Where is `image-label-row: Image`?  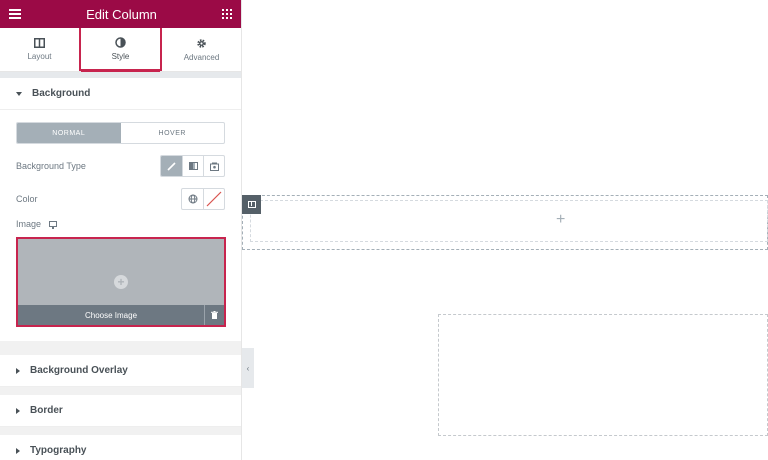
image-label-row: Image is located at coordinates (120, 224).